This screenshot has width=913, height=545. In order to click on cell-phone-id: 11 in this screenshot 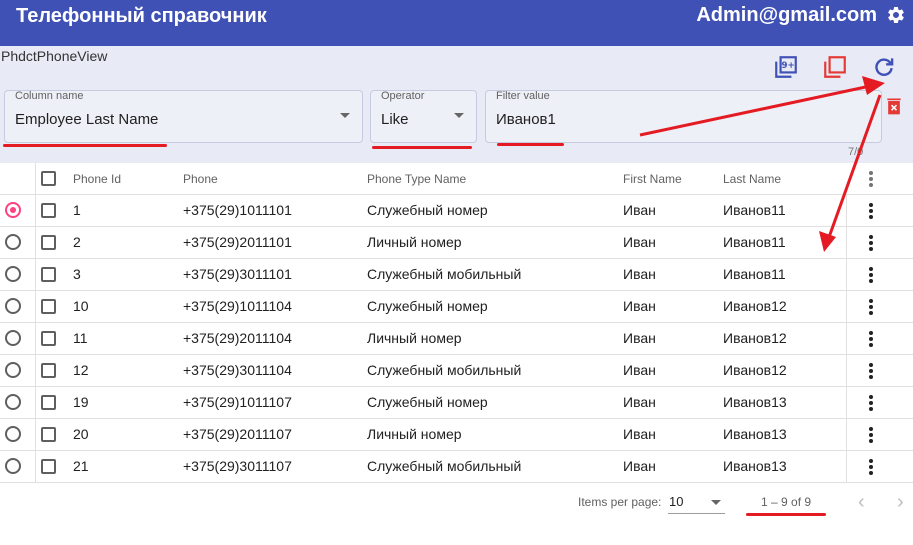, I will do `click(80, 338)`.